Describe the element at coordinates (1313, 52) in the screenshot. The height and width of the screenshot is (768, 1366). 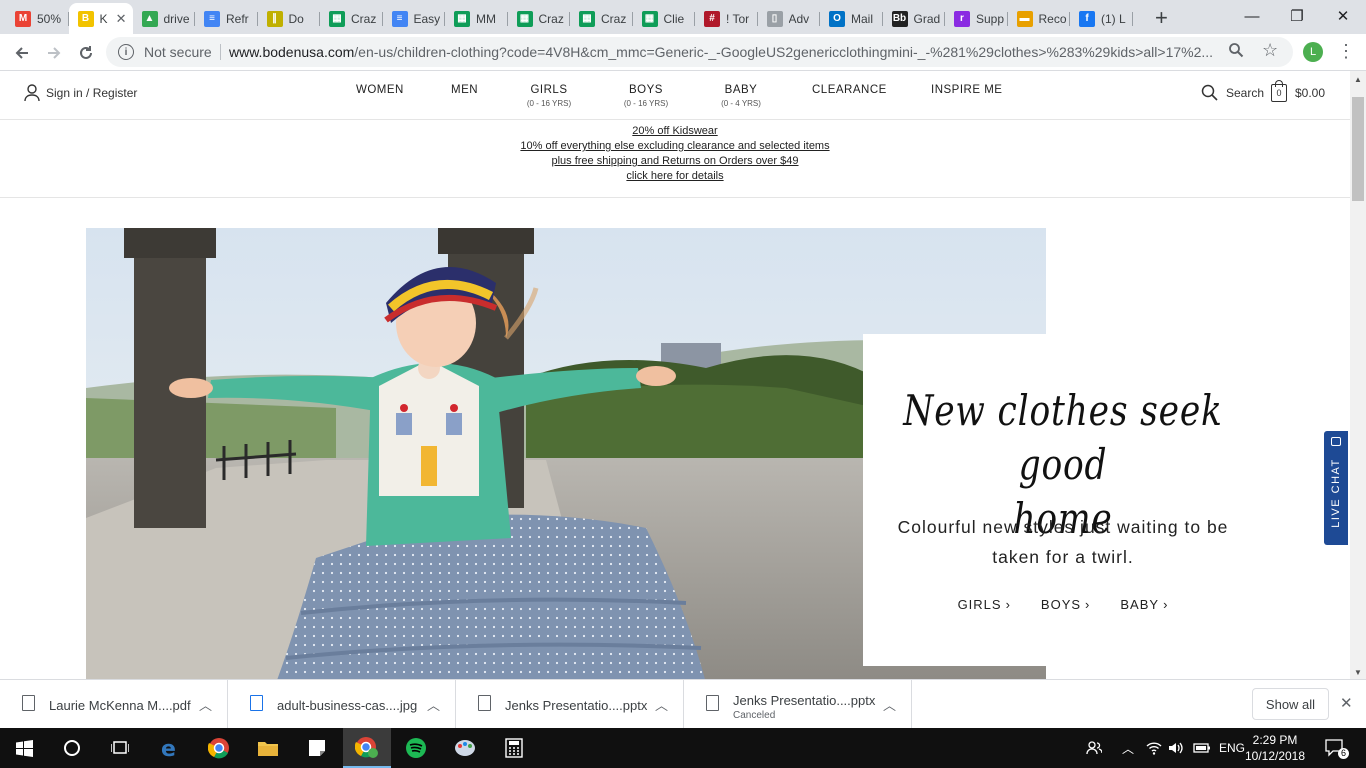
I see `profile-avatar: L` at that location.